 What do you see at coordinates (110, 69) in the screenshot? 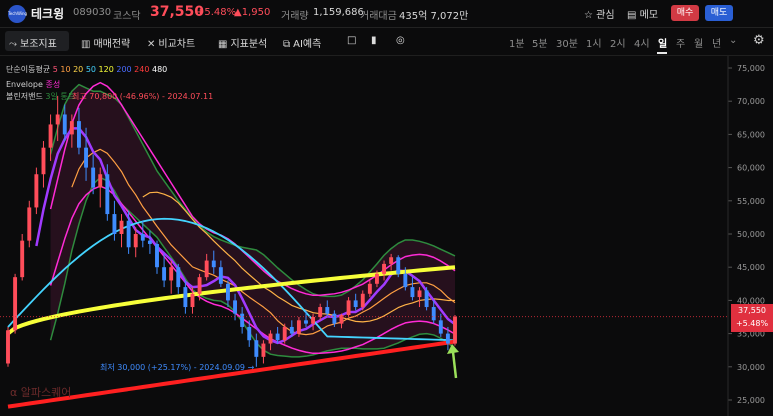
I see `ma-items: 5 10 20 50 120 200 240 480` at bounding box center [110, 69].